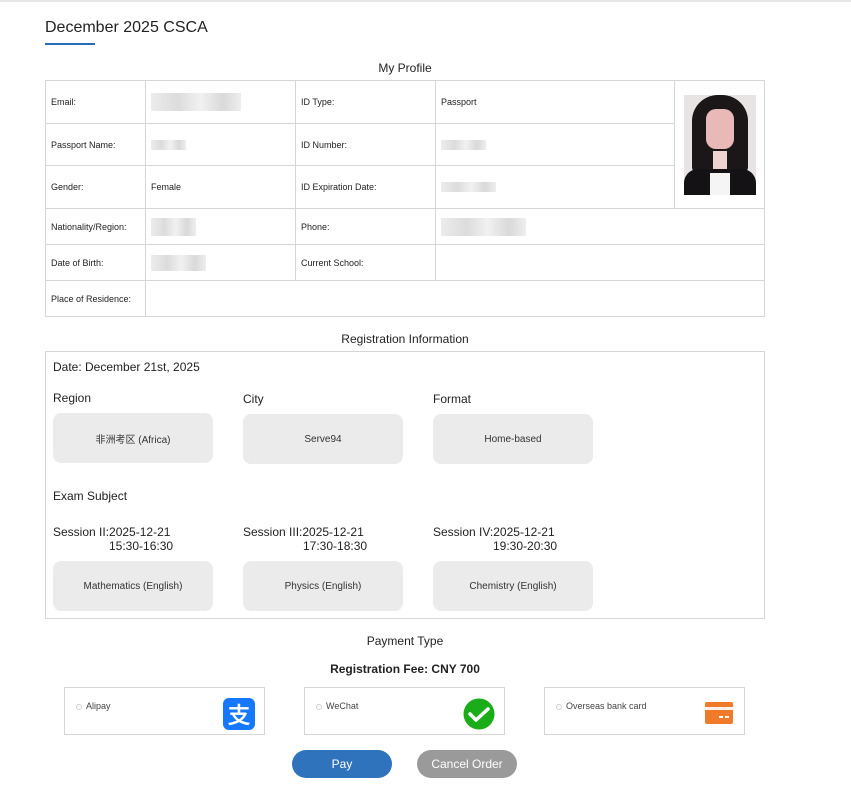 The width and height of the screenshot is (851, 803). What do you see at coordinates (96, 102) in the screenshot?
I see `email-label: Email:` at bounding box center [96, 102].